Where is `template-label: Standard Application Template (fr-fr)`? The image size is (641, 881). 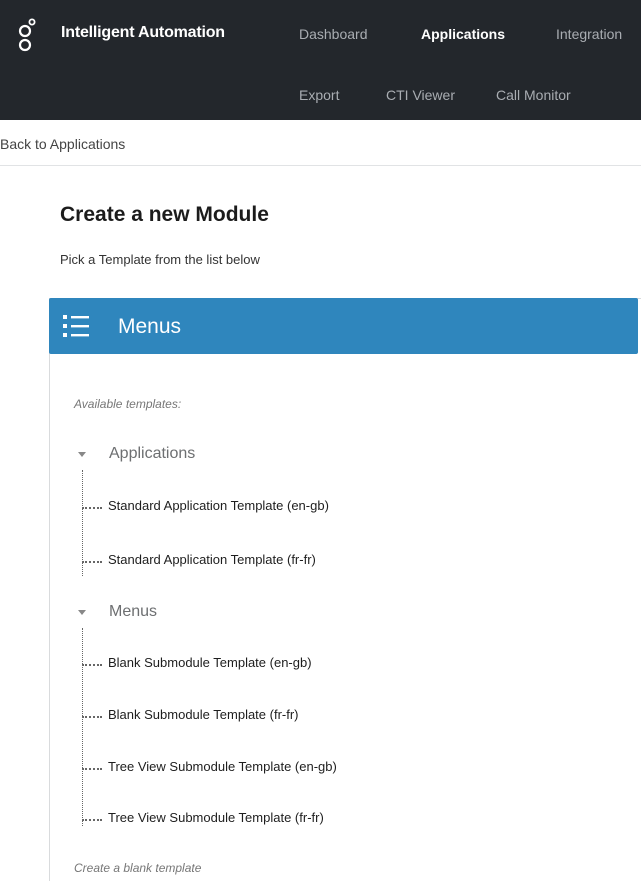
template-label: Standard Application Template (fr-fr) is located at coordinates (212, 559).